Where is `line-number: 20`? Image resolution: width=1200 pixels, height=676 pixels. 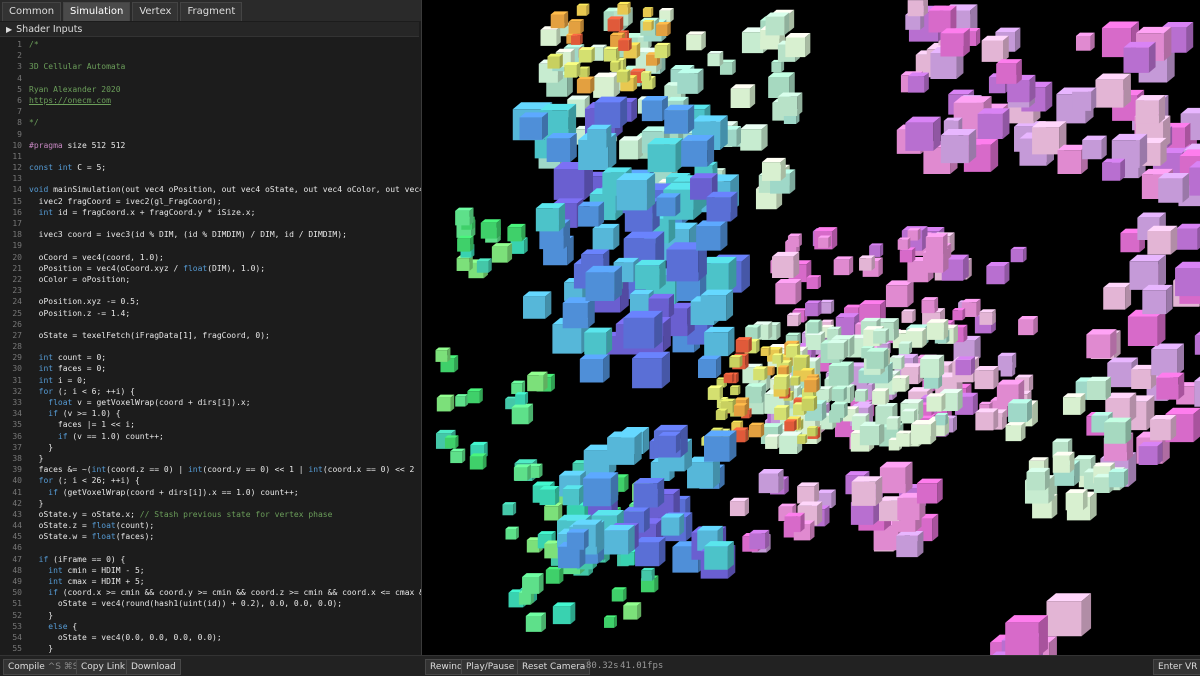
line-number: 20 is located at coordinates (14, 257).